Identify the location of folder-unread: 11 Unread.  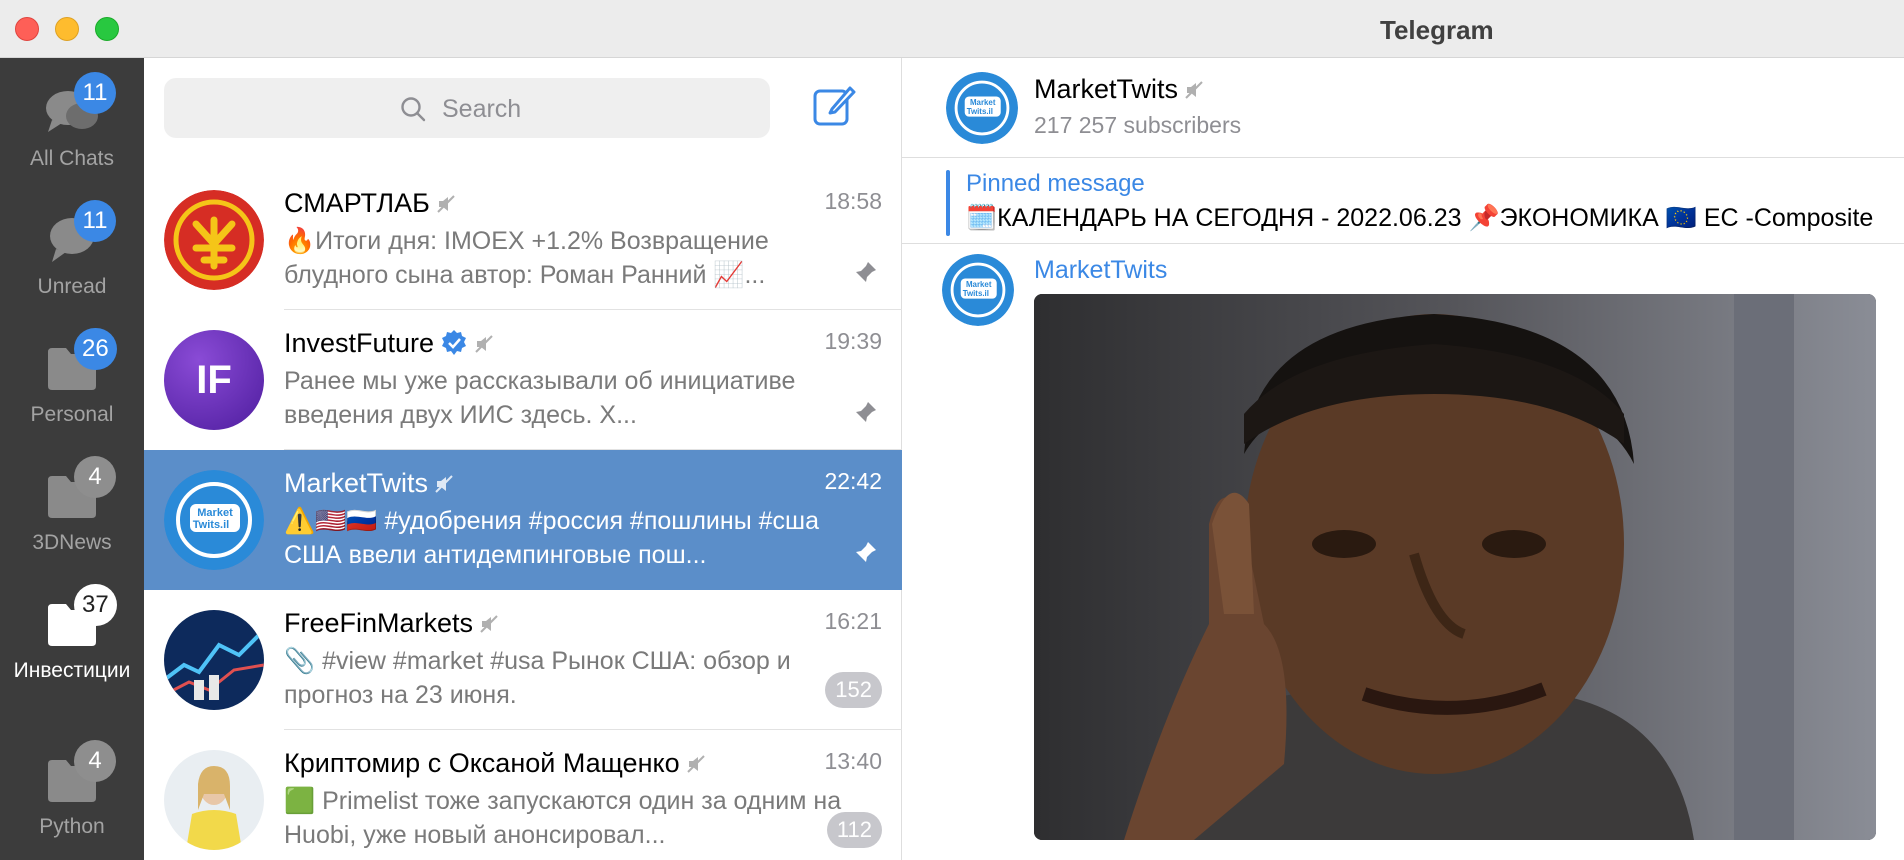
(72, 250).